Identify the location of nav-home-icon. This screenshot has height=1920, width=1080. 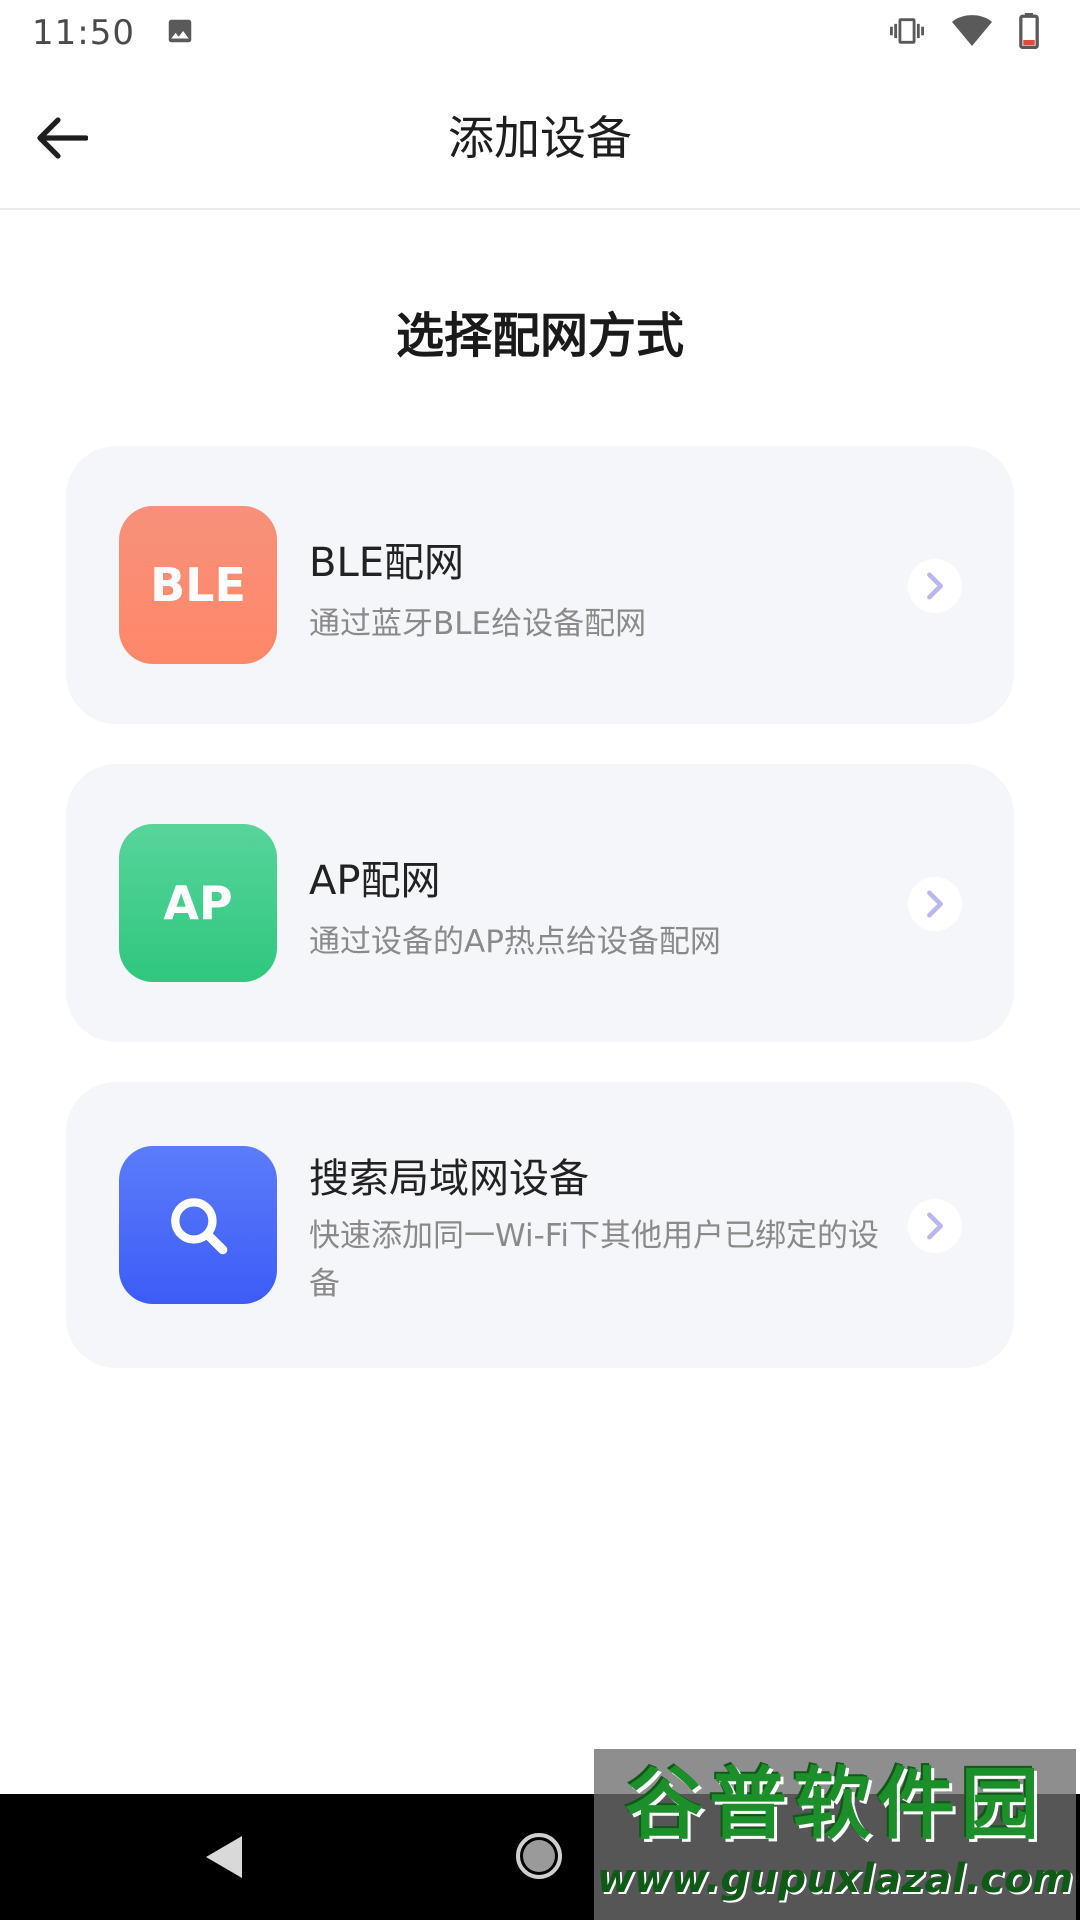
(539, 1856).